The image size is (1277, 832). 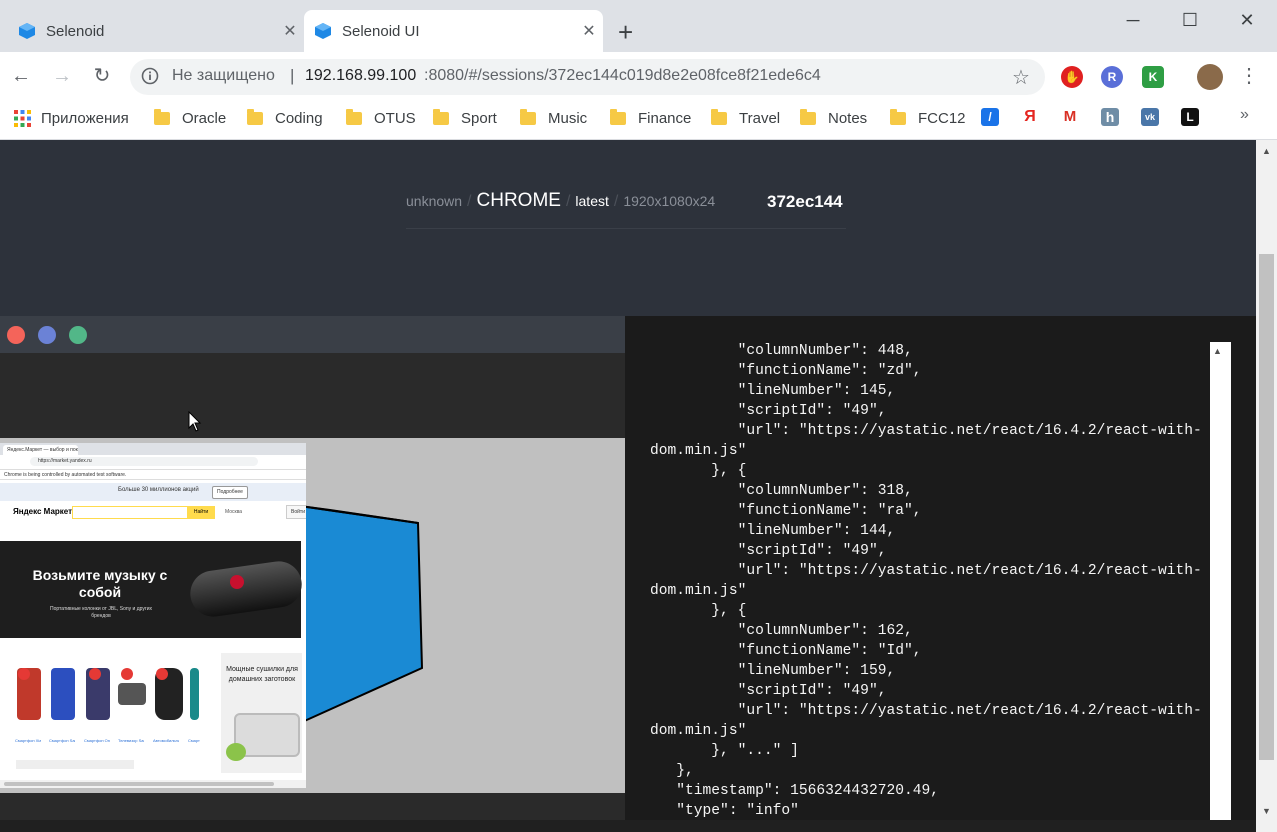 What do you see at coordinates (1266, 507) in the screenshot?
I see `scroll-thumb` at bounding box center [1266, 507].